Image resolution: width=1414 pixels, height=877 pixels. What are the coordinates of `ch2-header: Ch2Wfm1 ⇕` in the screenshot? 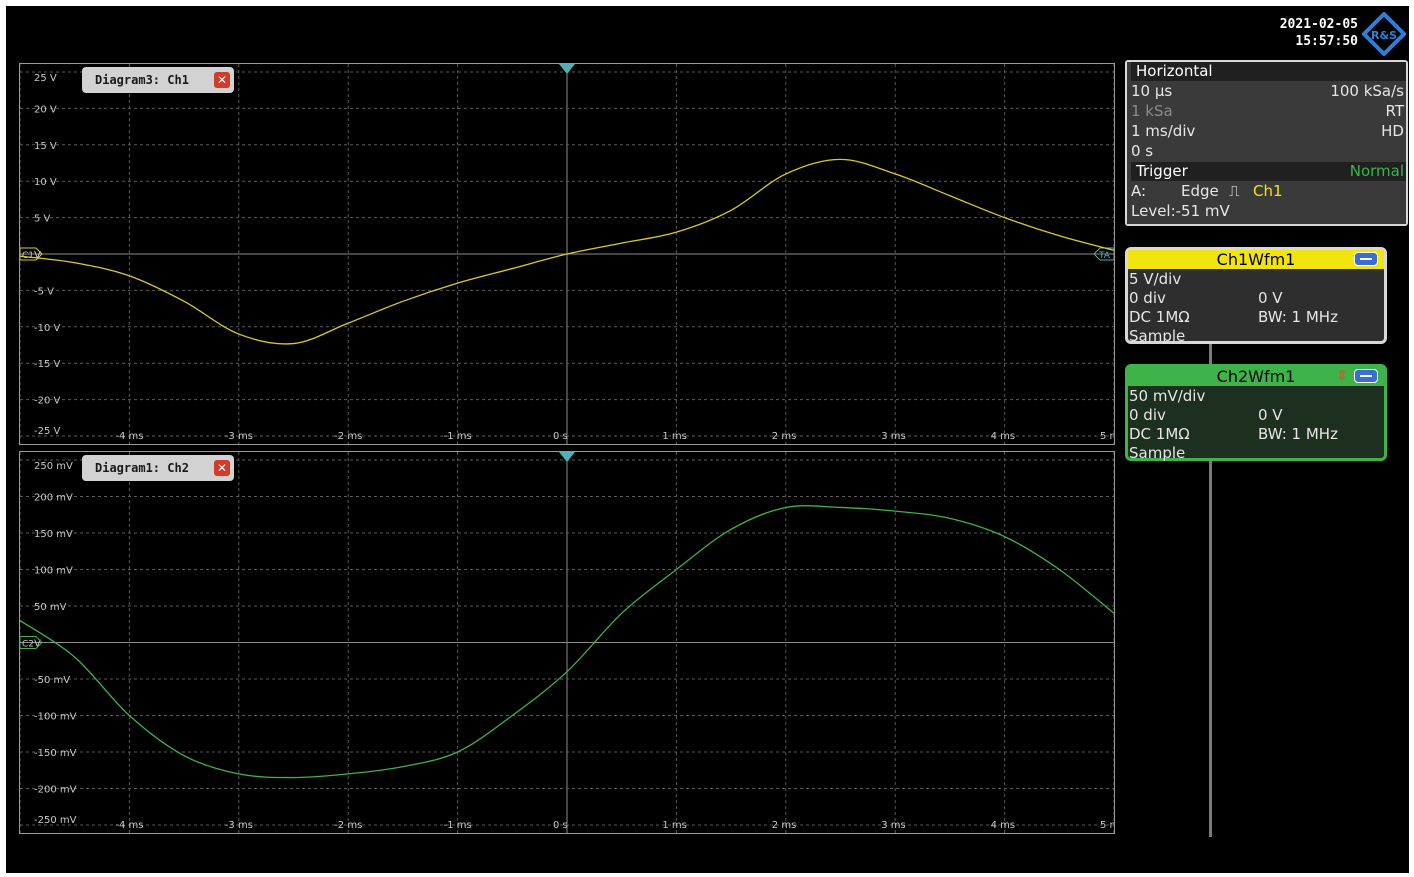 It's located at (1256, 376).